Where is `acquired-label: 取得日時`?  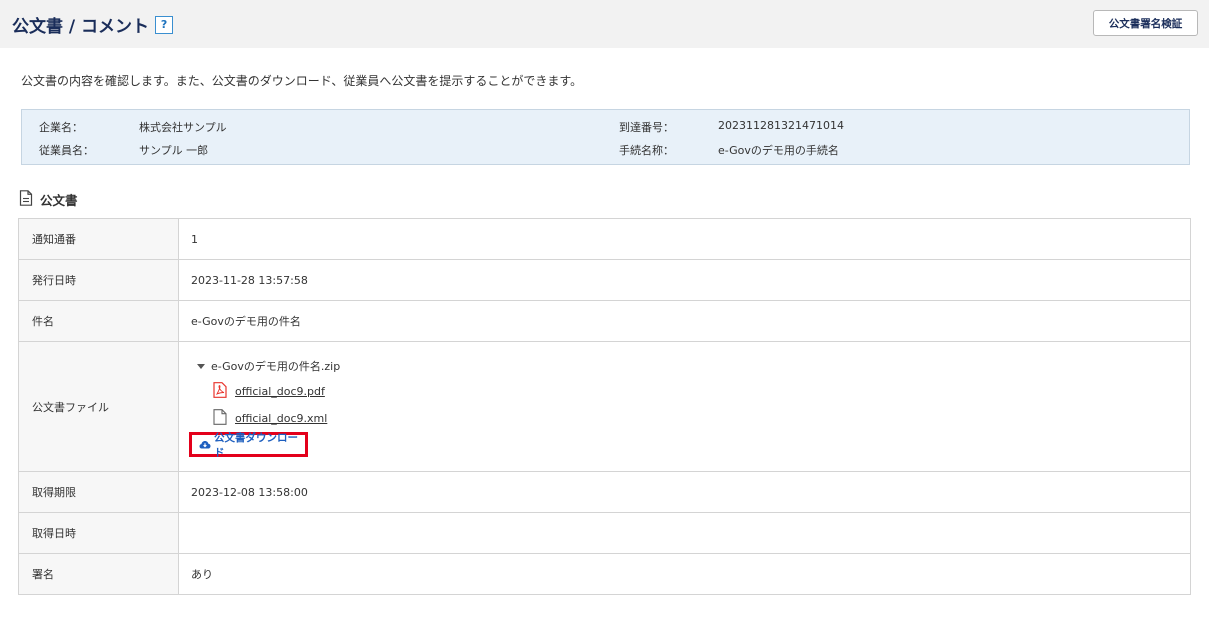 acquired-label: 取得日時 is located at coordinates (98, 533).